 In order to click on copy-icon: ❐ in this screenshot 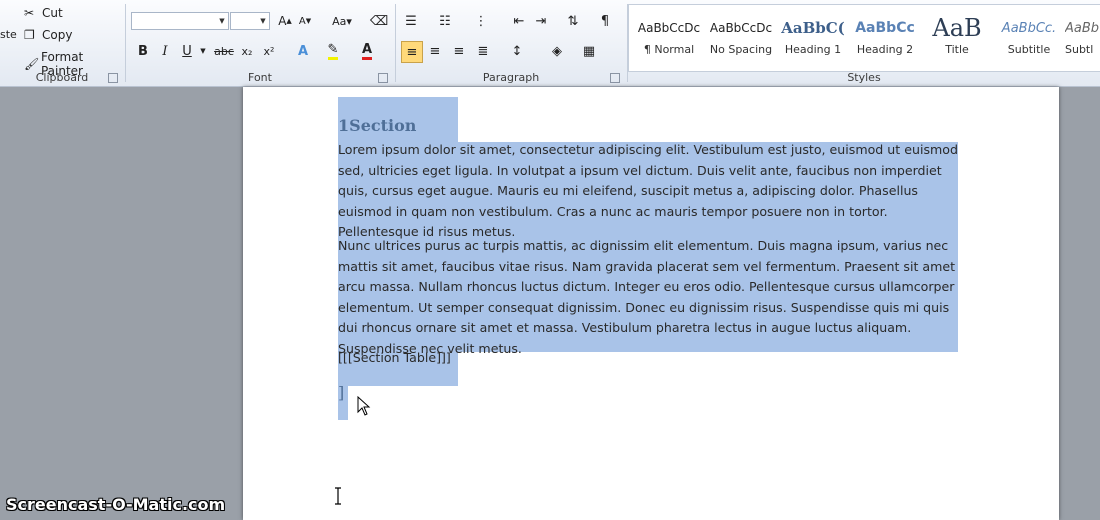, I will do `click(29, 35)`.